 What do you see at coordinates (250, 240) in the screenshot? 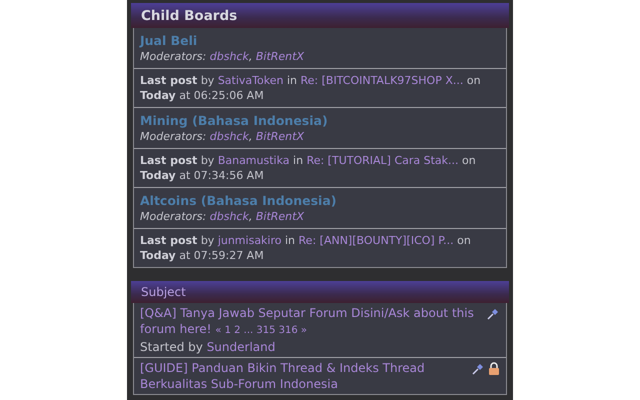
I see `user-link: junmisakiro` at bounding box center [250, 240].